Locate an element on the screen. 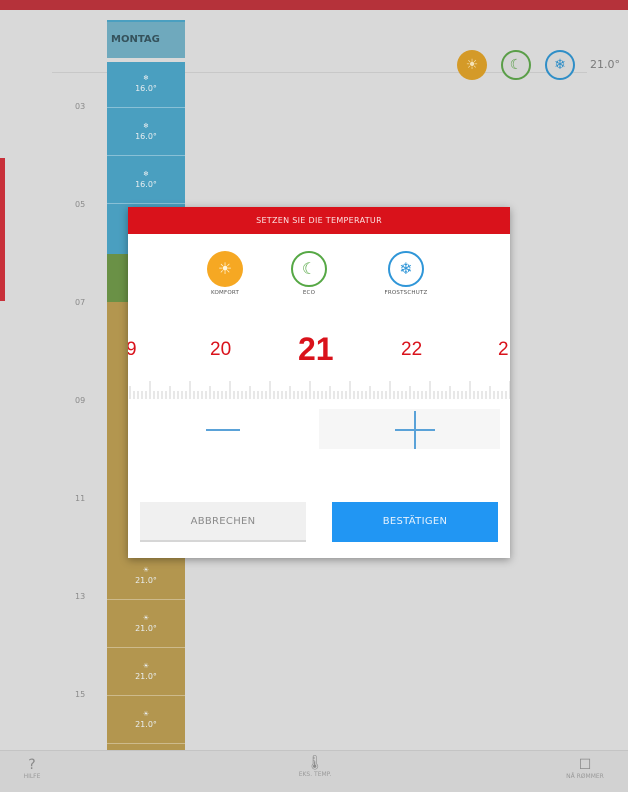 Image resolution: width=628 pixels, height=792 pixels. eco-mode-circle: ☾ is located at coordinates (309, 269).